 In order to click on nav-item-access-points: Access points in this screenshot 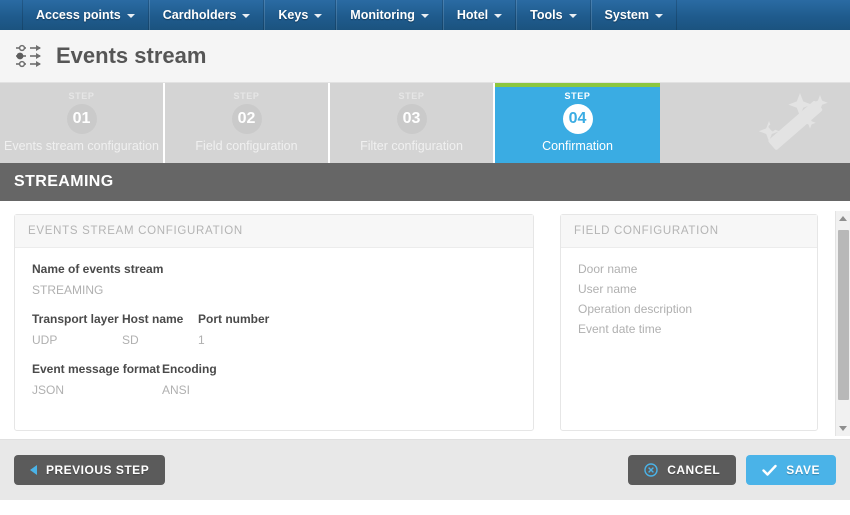, I will do `click(85, 15)`.